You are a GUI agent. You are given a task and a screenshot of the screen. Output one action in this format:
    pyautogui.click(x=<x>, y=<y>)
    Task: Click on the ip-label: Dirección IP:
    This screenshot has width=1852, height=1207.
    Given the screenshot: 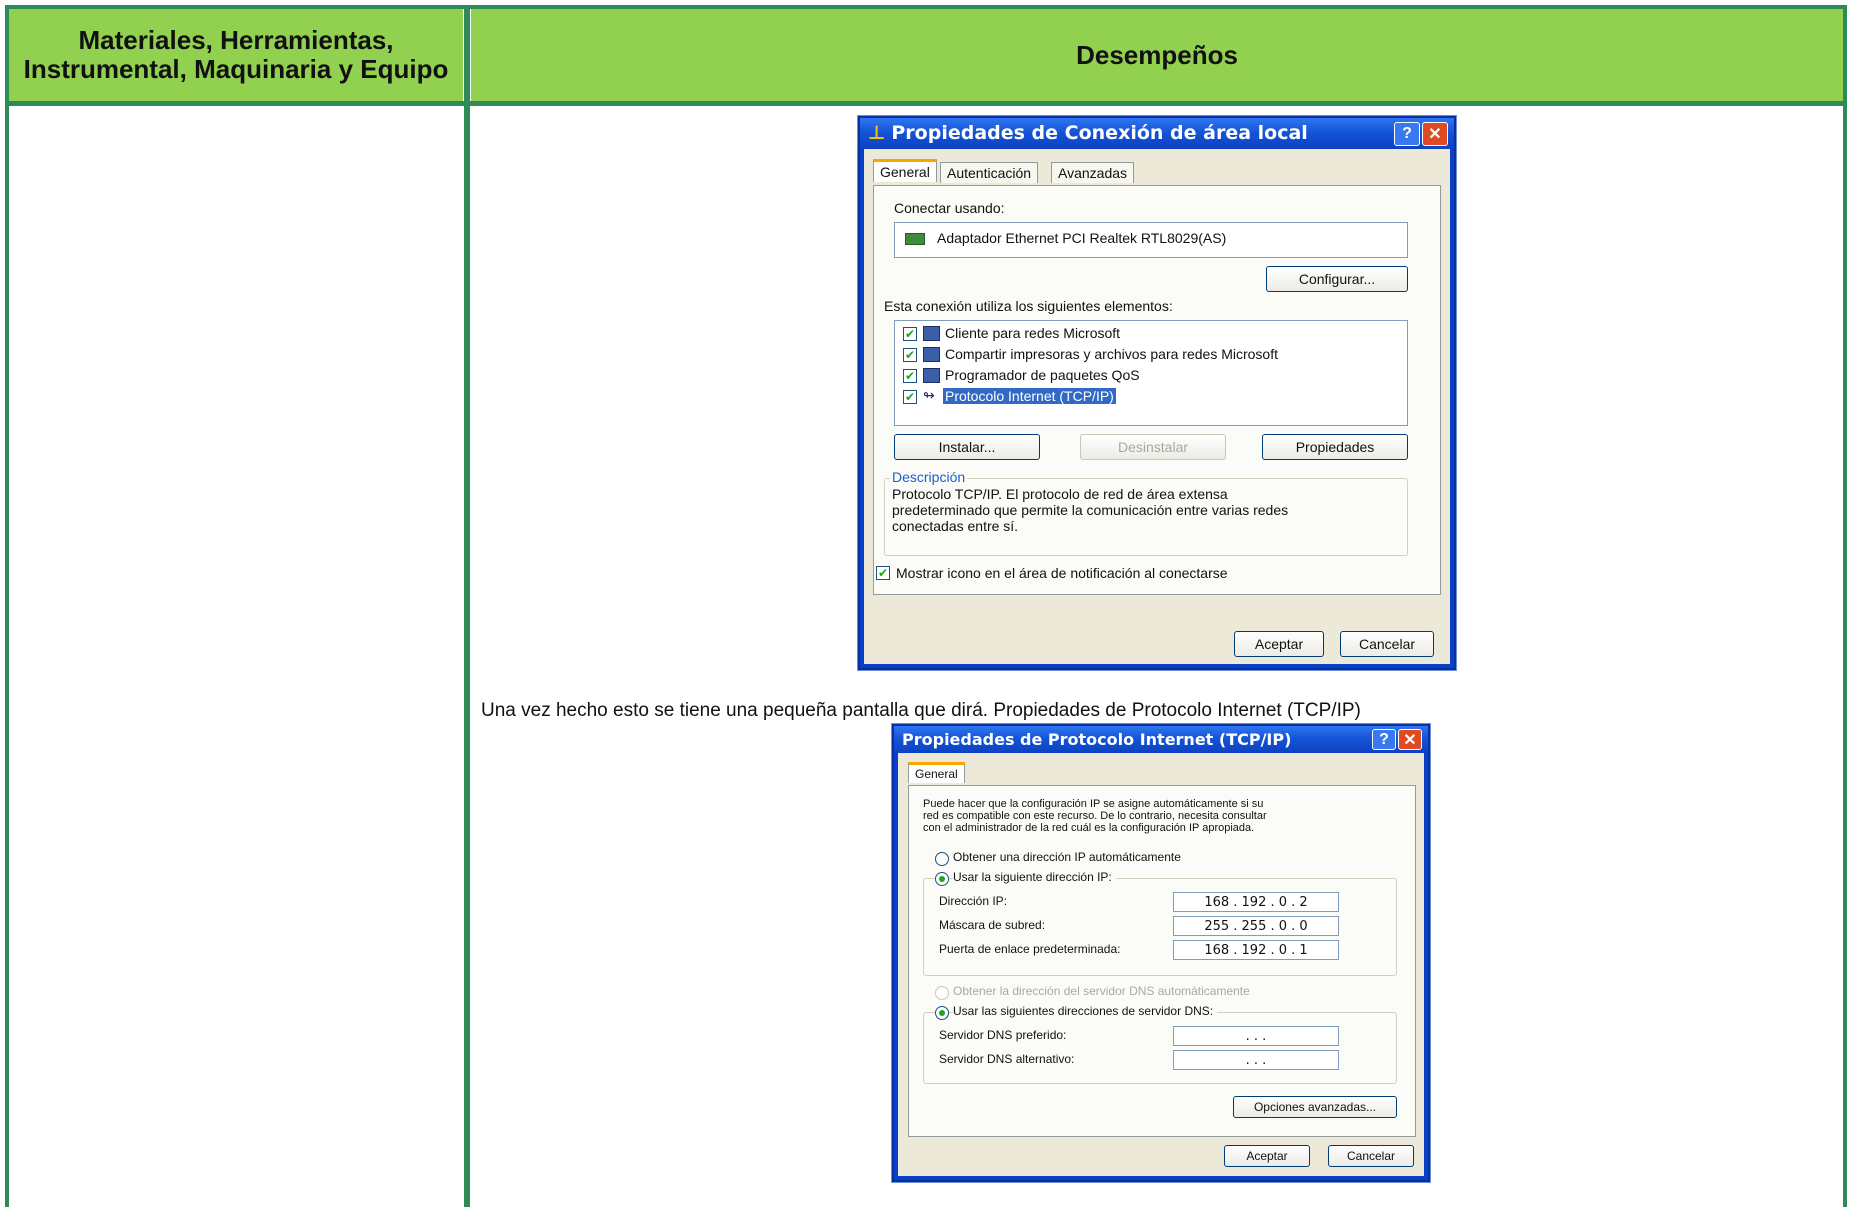 What is the action you would take?
    pyautogui.click(x=973, y=901)
    